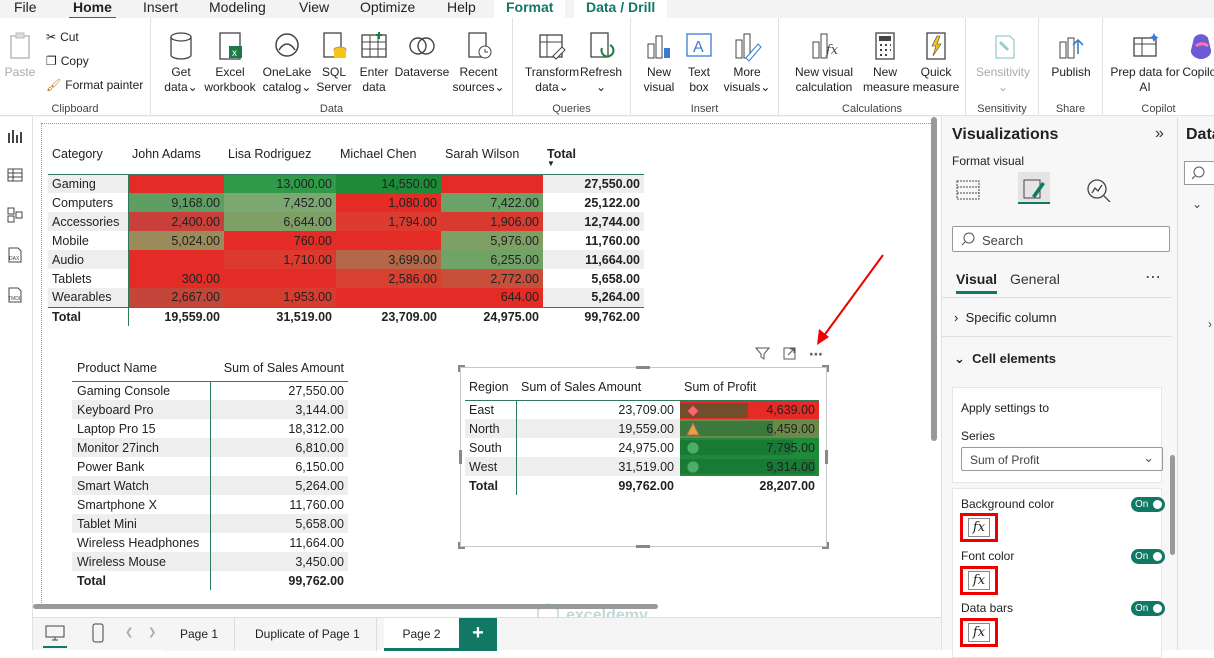 The height and width of the screenshot is (658, 1214). Describe the element at coordinates (789, 354) in the screenshot. I see `focus-mode-icon` at that location.